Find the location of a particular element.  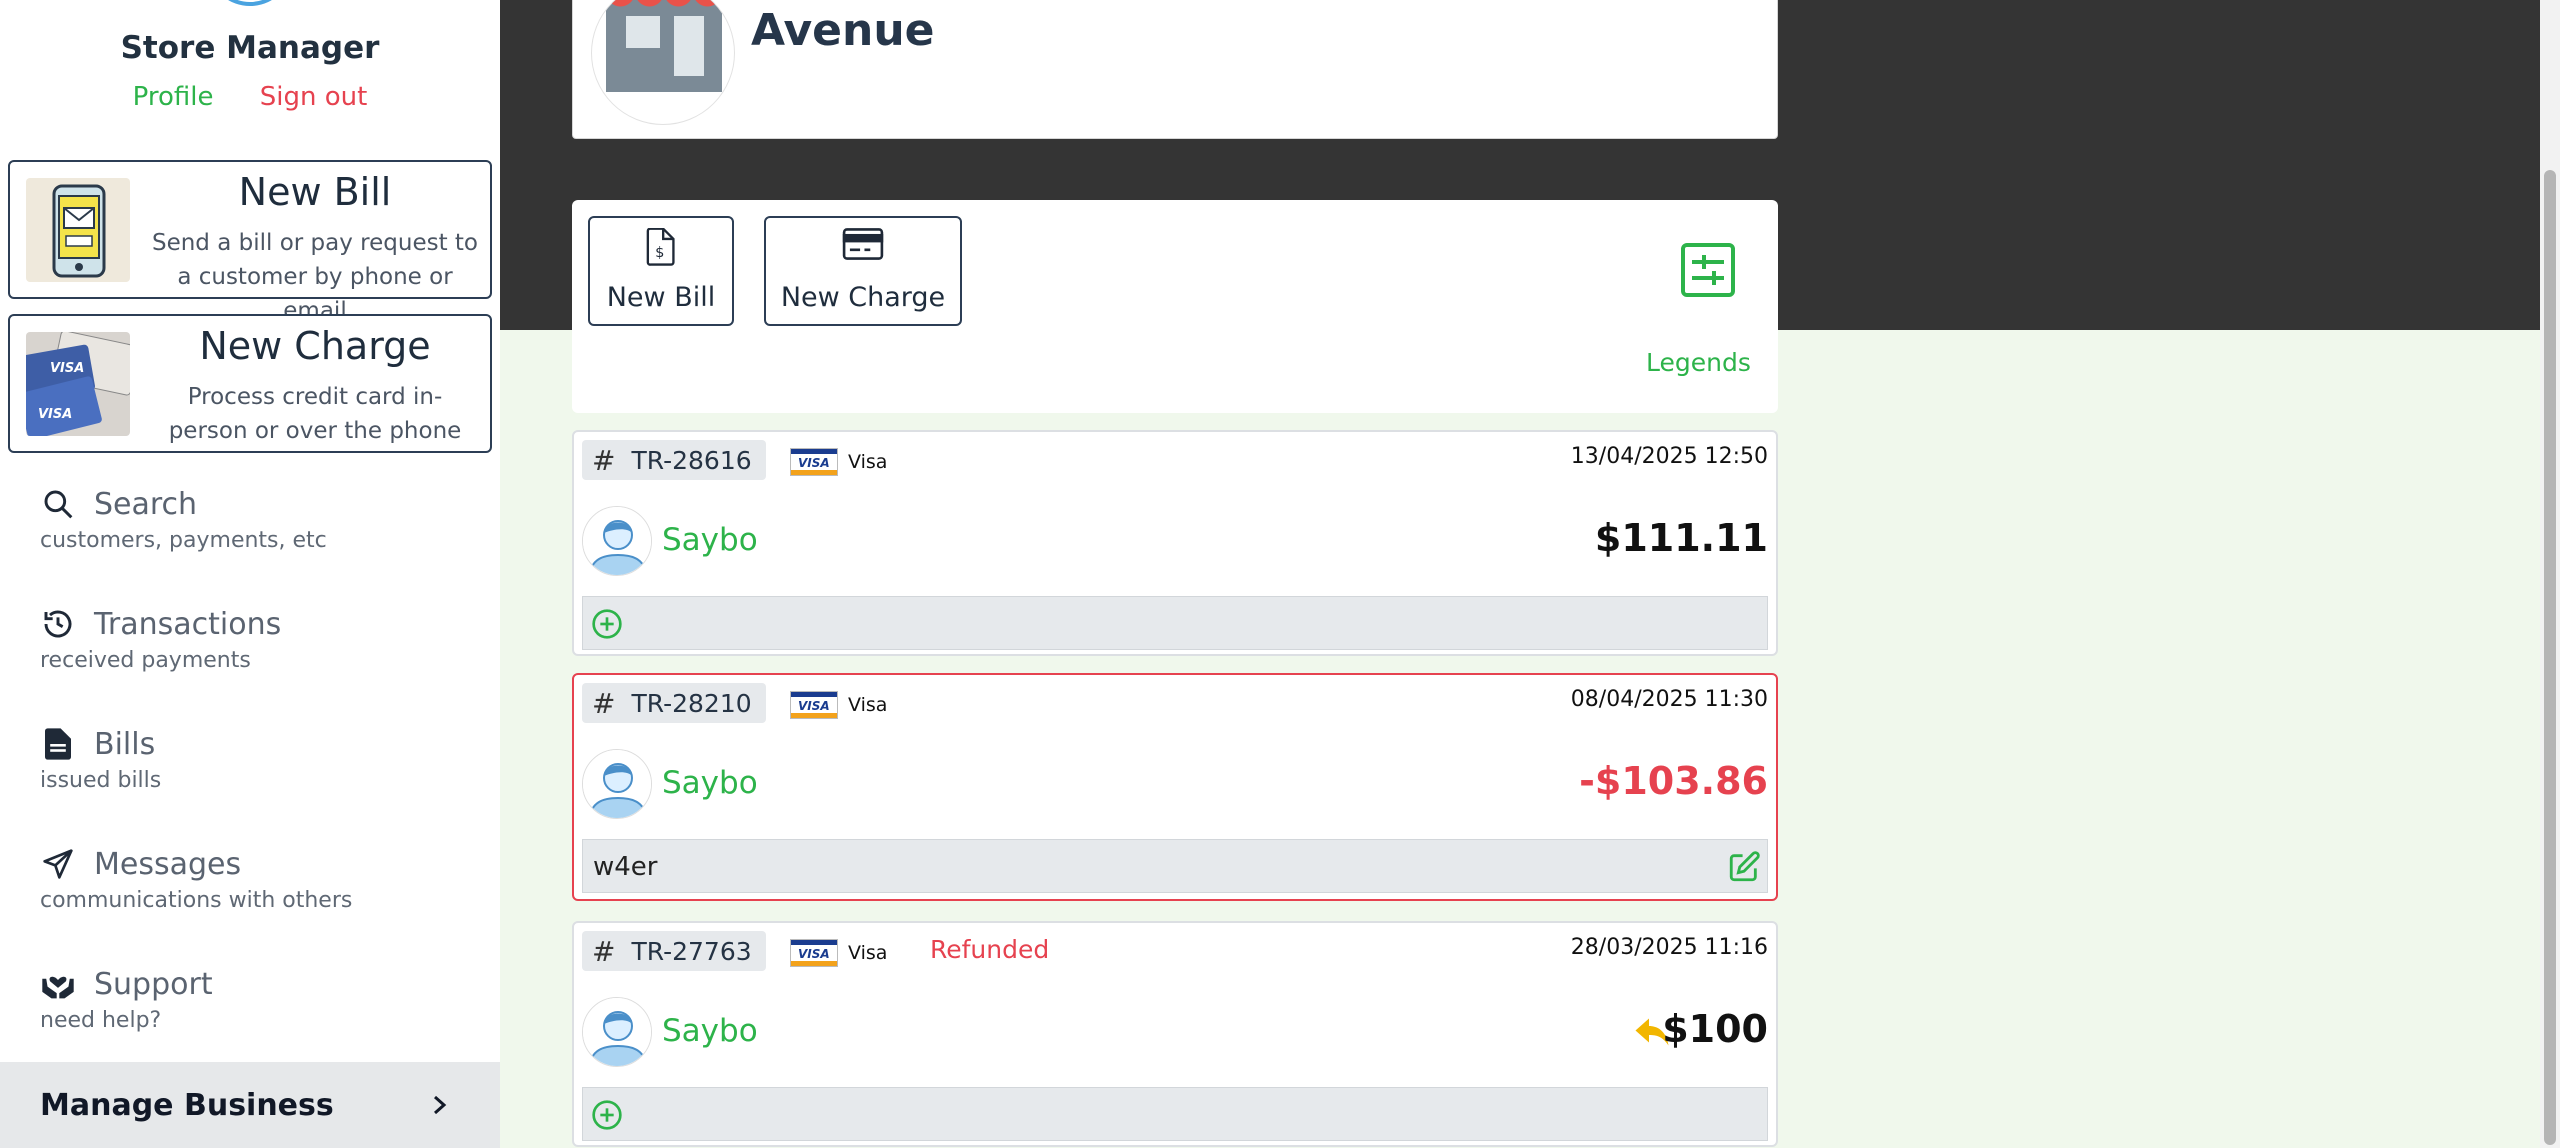

history-icon is located at coordinates (58, 624).